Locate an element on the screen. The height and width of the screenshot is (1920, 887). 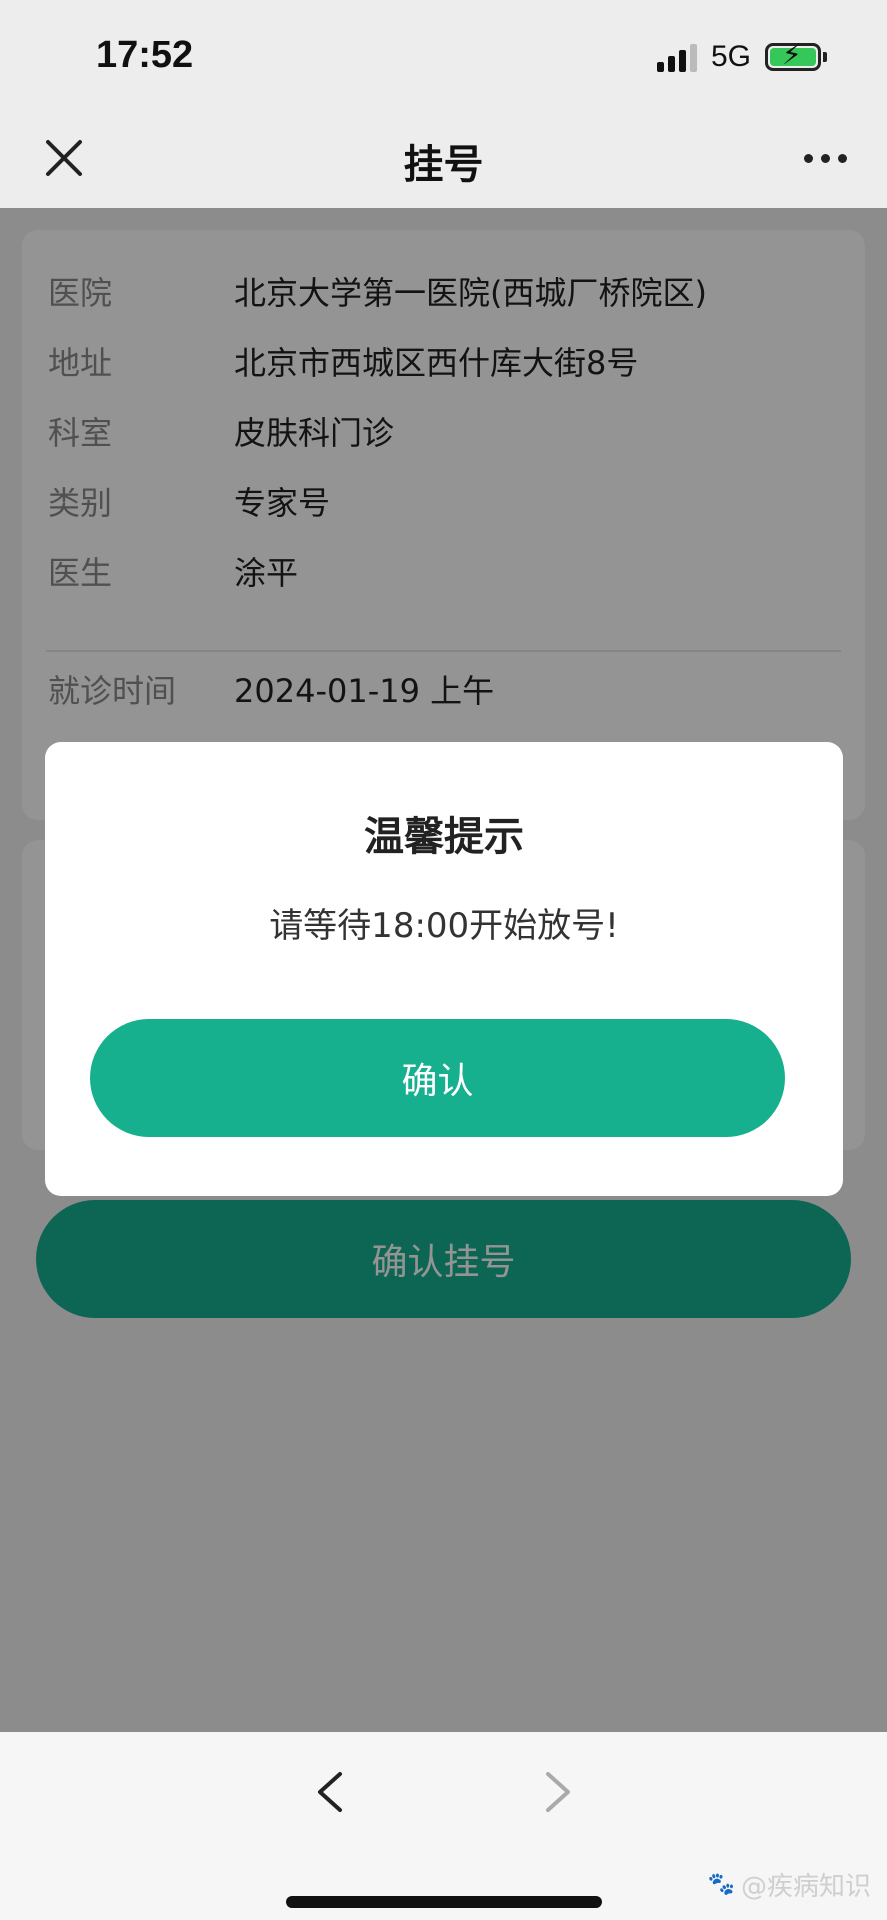
forward-arrow-icon is located at coordinates (558, 1792).